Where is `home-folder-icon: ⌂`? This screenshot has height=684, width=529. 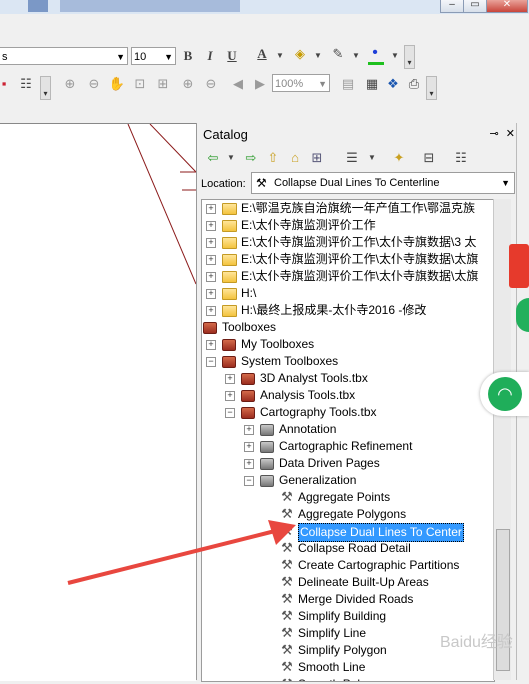
home-folder-icon: ⌂ is located at coordinates (295, 158).